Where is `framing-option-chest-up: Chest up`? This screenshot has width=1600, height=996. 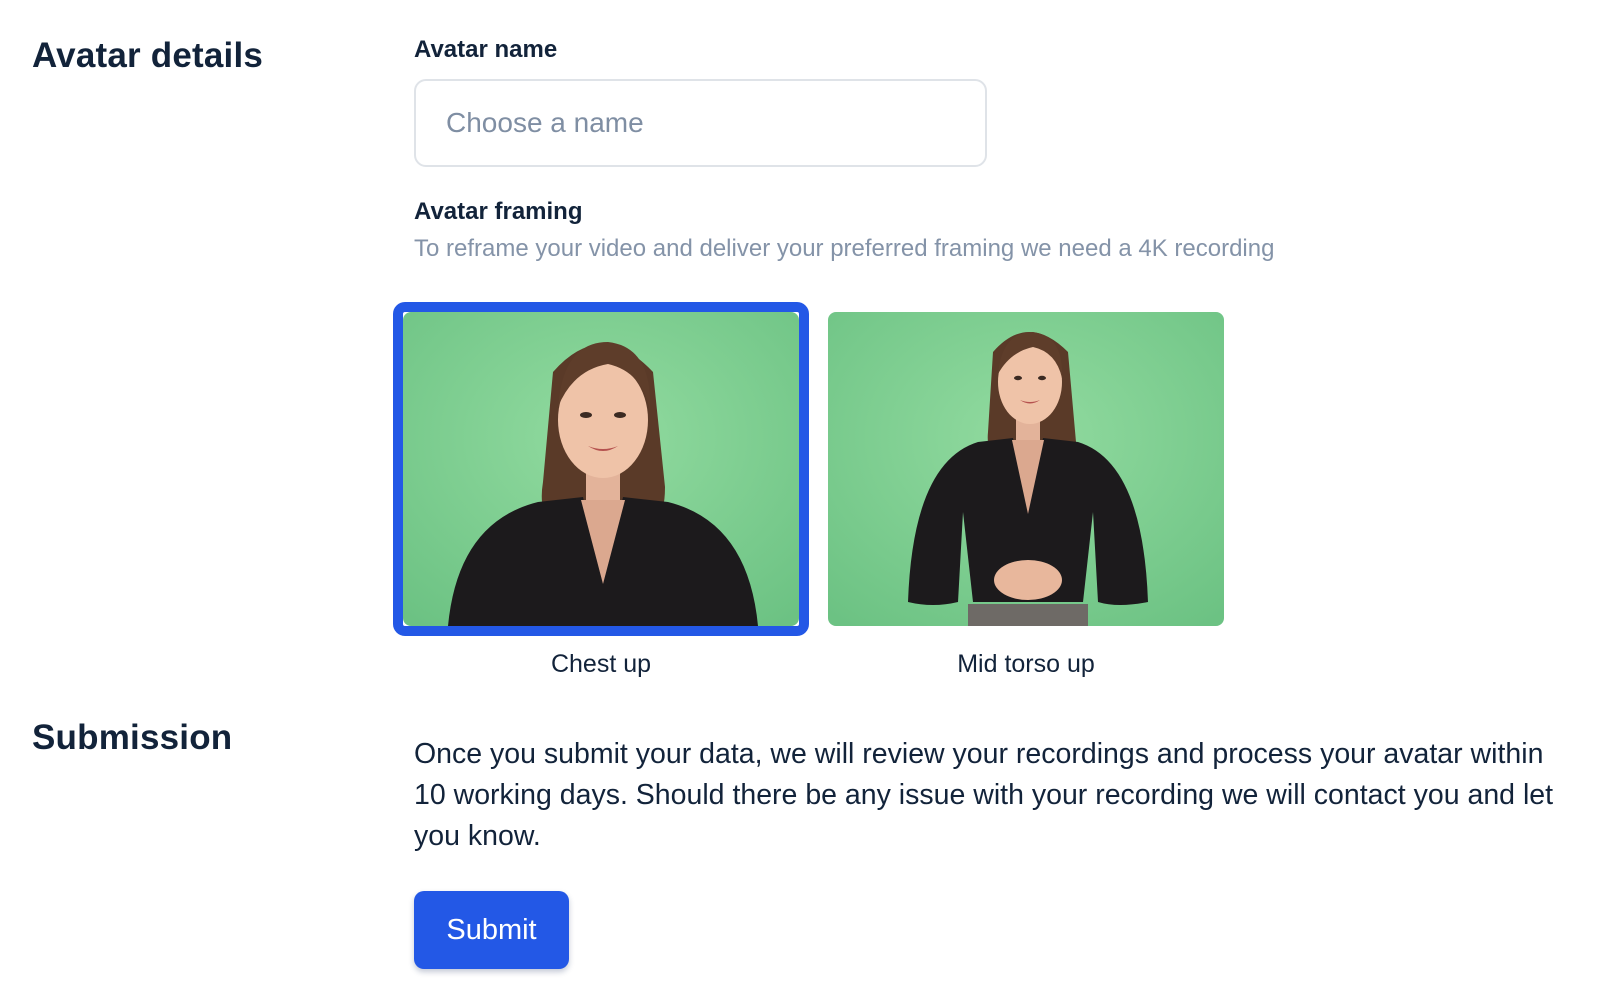 framing-option-chest-up: Chest up is located at coordinates (601, 490).